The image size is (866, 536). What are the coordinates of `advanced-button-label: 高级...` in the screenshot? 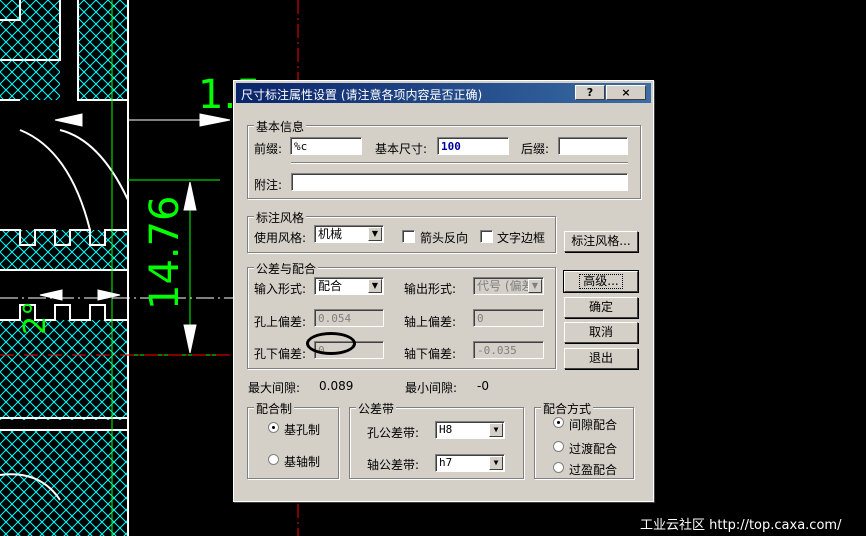 It's located at (601, 281).